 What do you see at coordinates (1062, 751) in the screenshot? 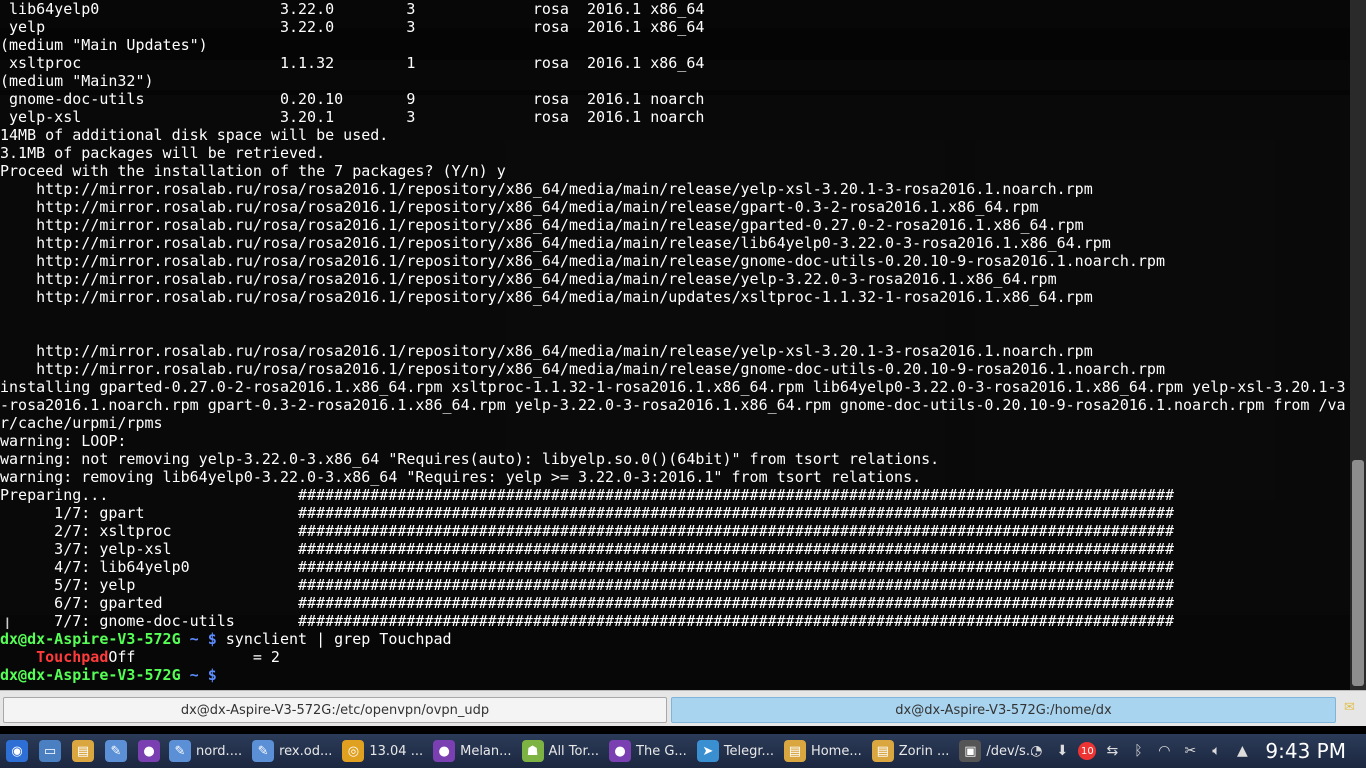
I see `download-icon: ⬇` at bounding box center [1062, 751].